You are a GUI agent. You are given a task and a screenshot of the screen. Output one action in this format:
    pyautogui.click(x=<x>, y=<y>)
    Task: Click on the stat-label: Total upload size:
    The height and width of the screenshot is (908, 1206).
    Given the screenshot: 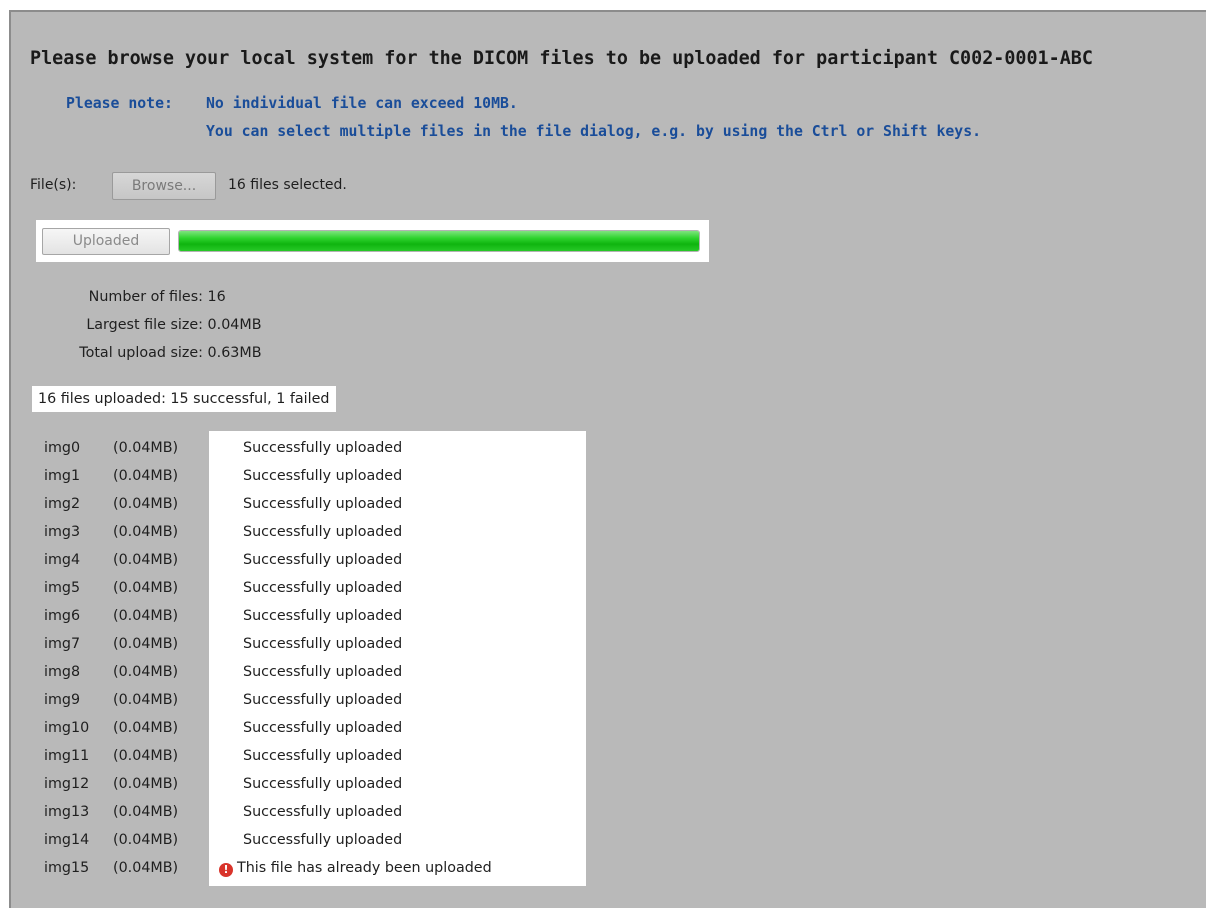 What is the action you would take?
    pyautogui.click(x=141, y=353)
    